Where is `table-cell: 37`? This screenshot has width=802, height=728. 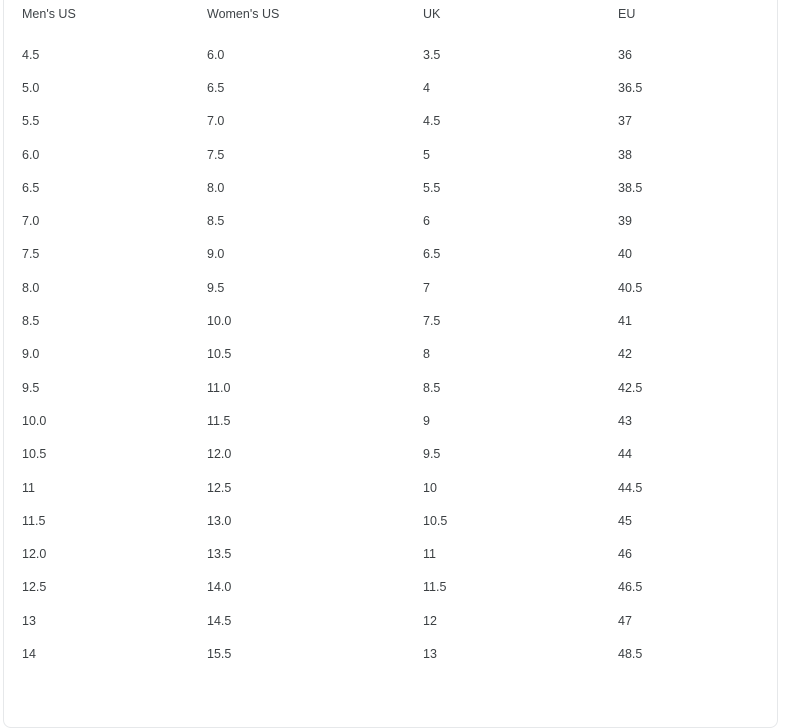 table-cell: 37 is located at coordinates (625, 121).